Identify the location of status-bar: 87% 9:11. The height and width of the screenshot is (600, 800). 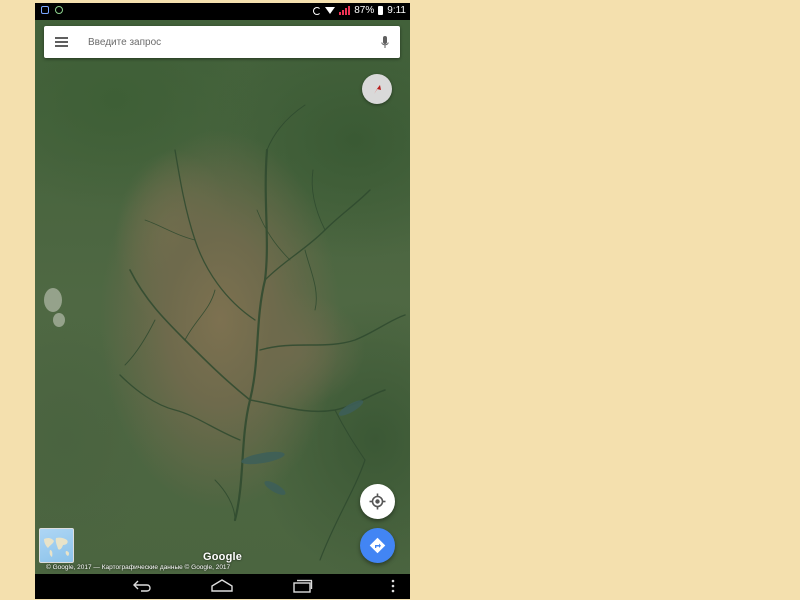
(222, 11).